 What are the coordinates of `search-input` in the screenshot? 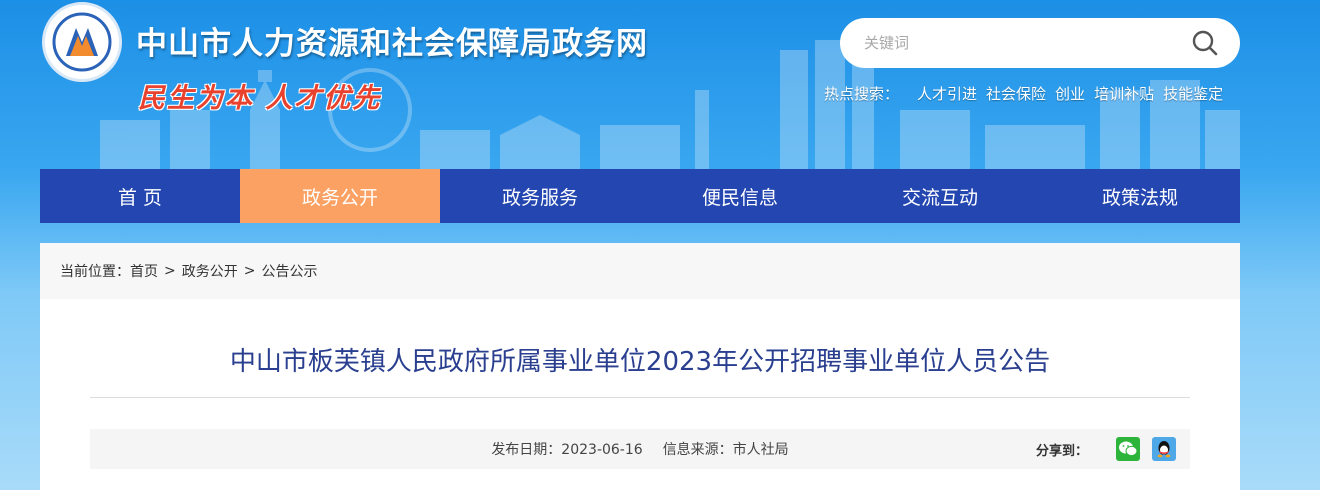 It's located at (1027, 43).